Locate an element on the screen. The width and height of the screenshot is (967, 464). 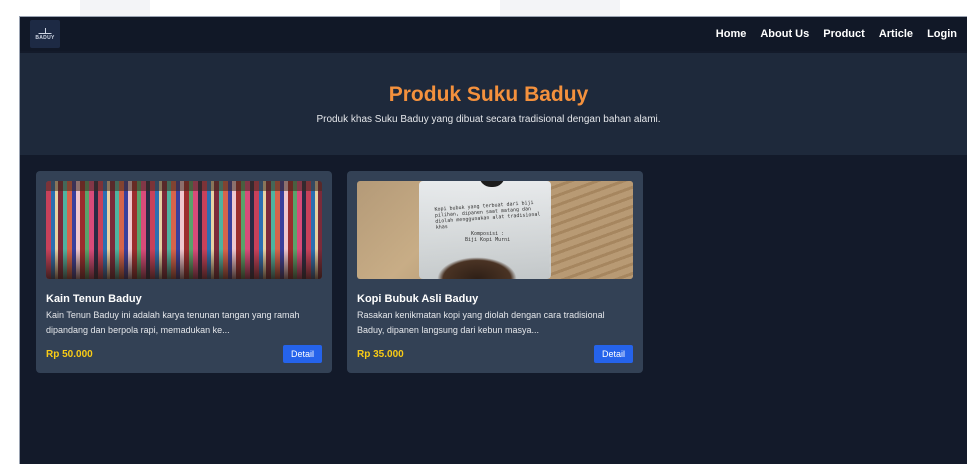
product-footer: Rp 35.000 Detail is located at coordinates (495, 354).